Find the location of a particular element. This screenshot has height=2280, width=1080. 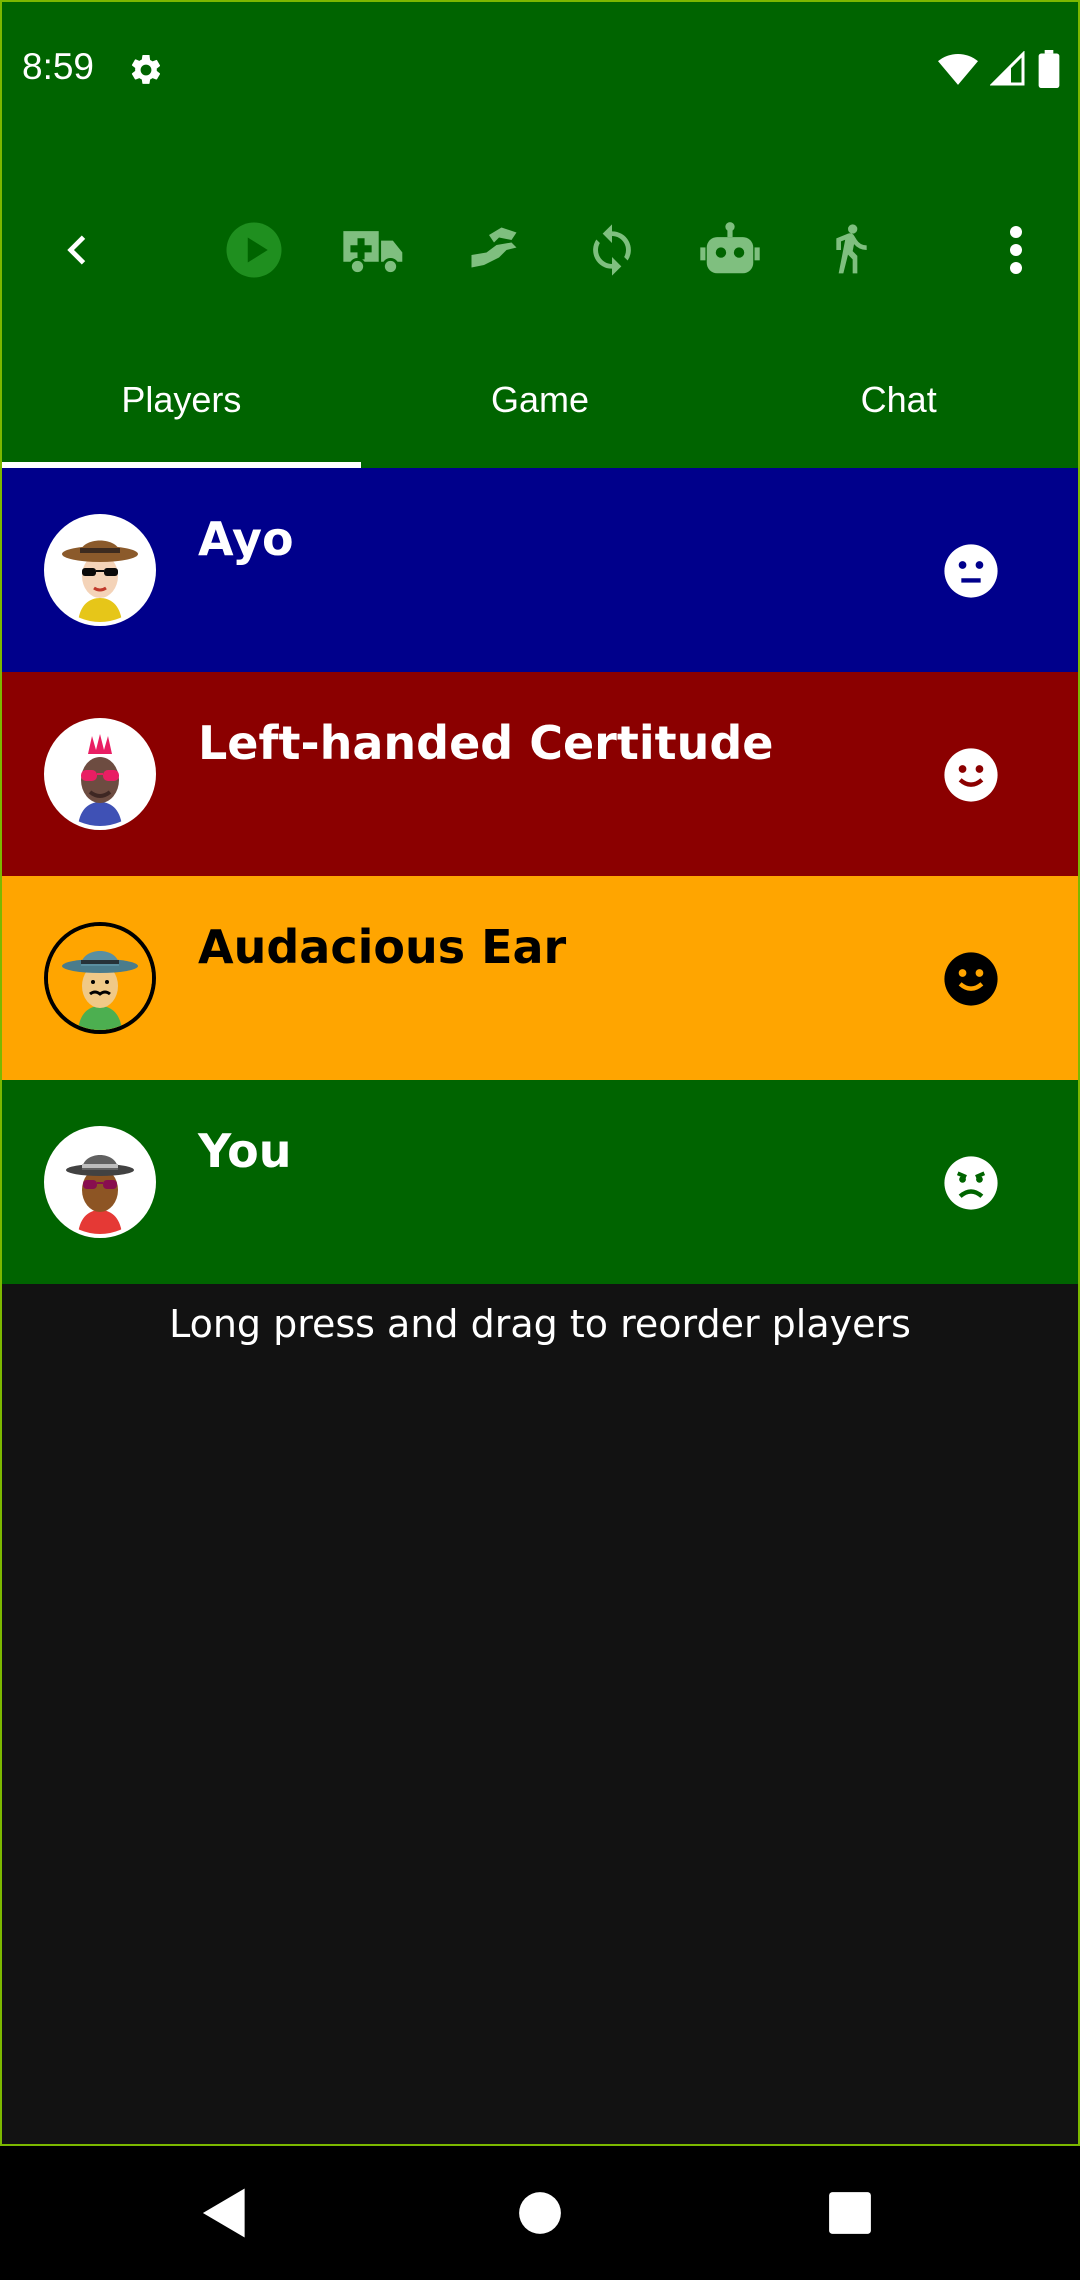

frown-face-icon is located at coordinates (971, 1183).